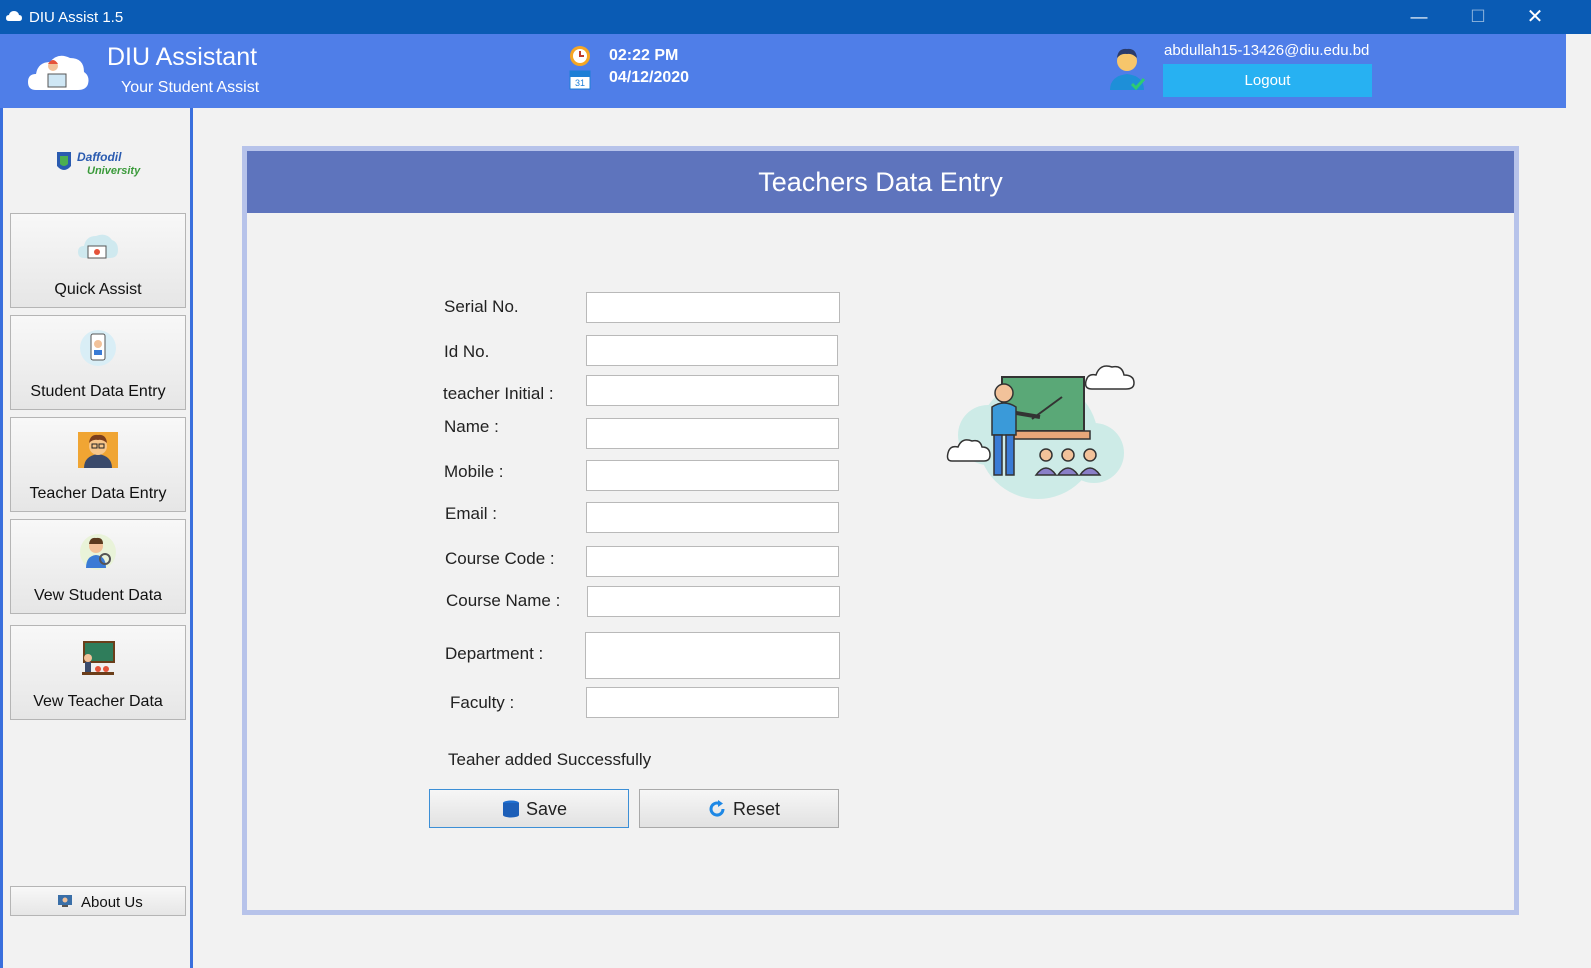 Image resolution: width=1591 pixels, height=968 pixels. I want to click on mobile-field, so click(712, 475).